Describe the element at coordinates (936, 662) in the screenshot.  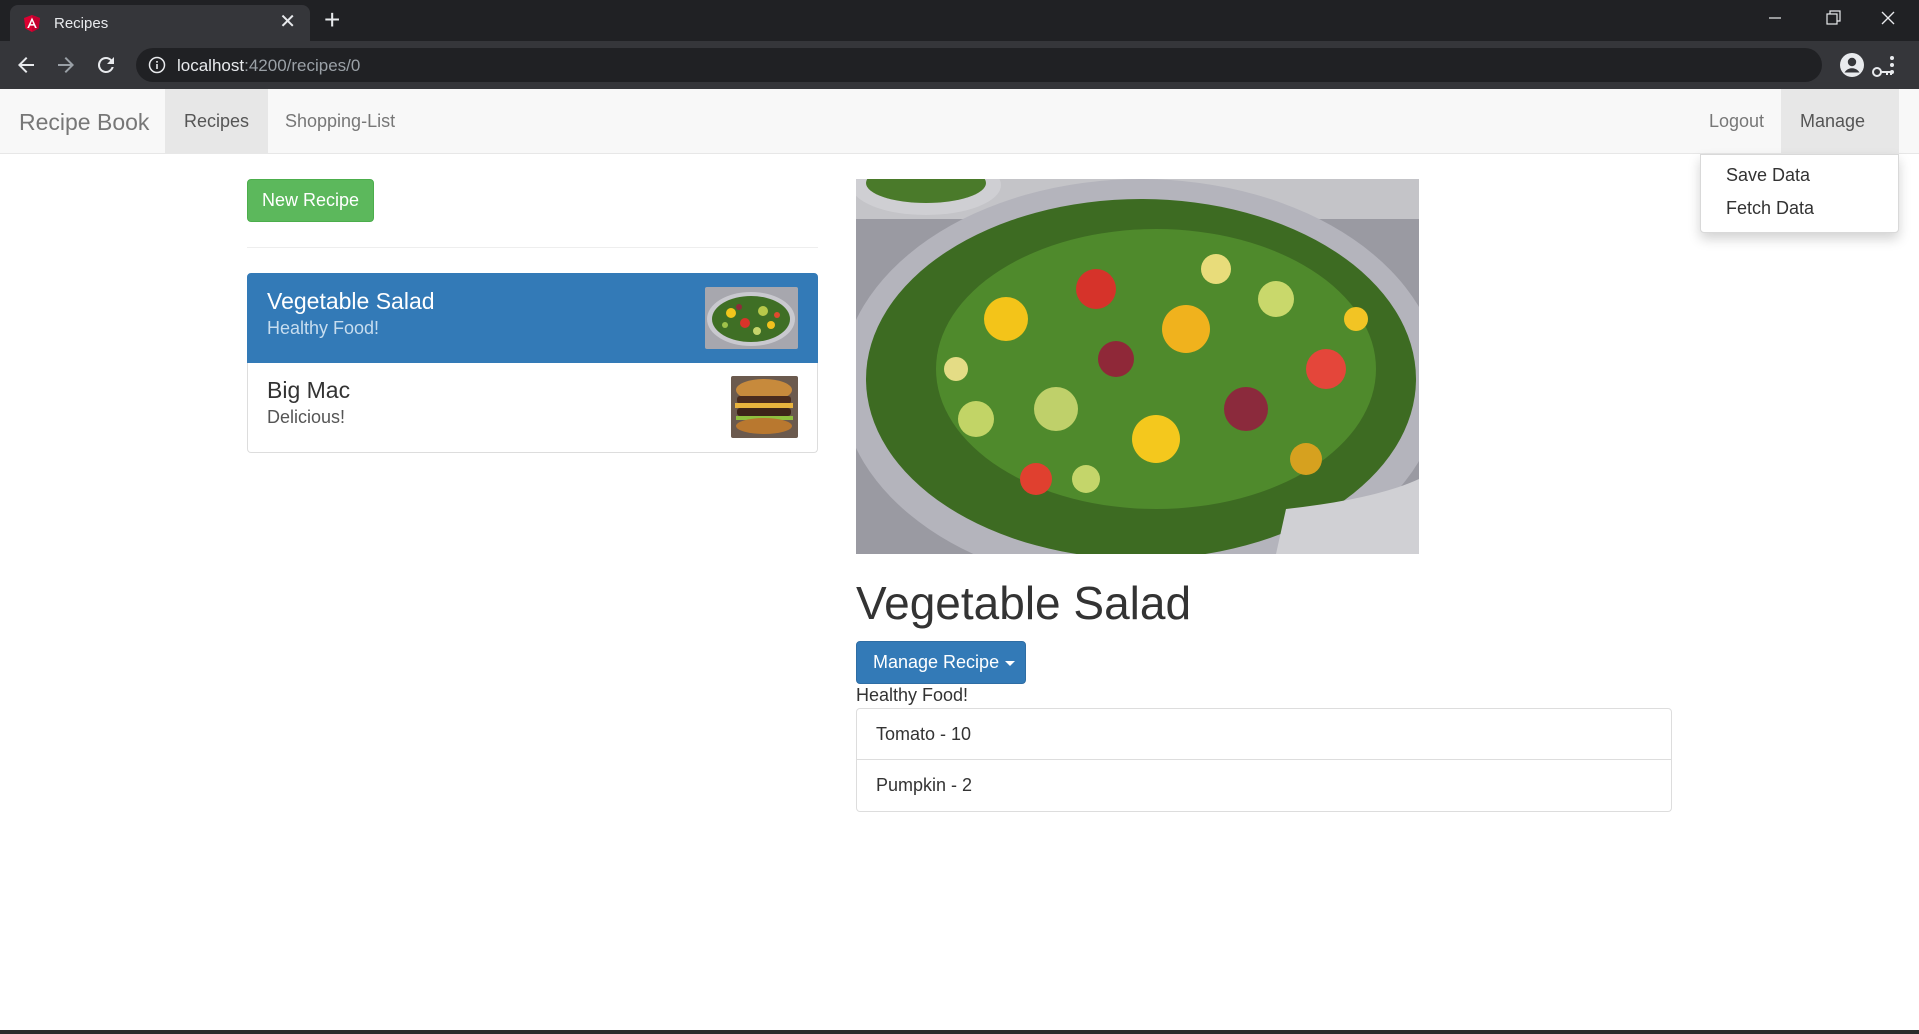
I see `manage-recipe-label: Manage Recipe` at that location.